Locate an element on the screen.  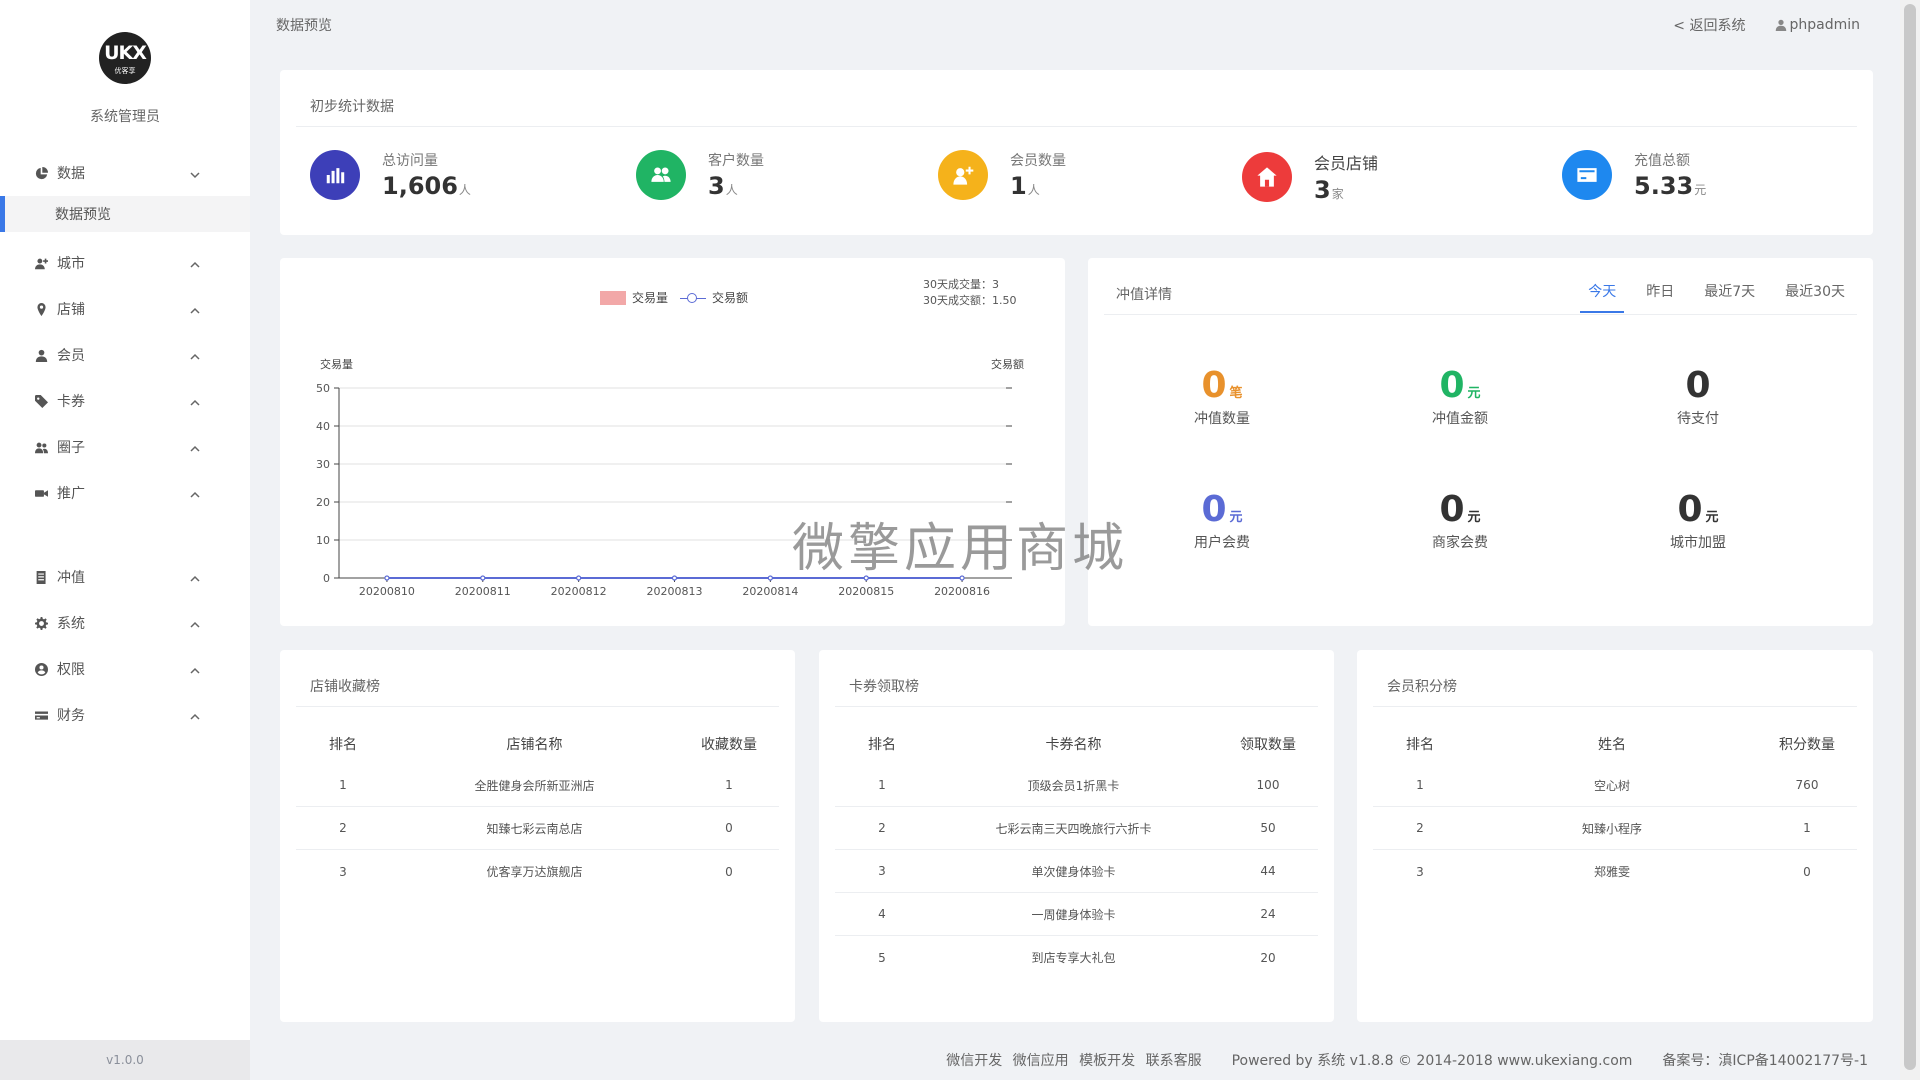
metric-unit: 元 is located at coordinates (1712, 517).